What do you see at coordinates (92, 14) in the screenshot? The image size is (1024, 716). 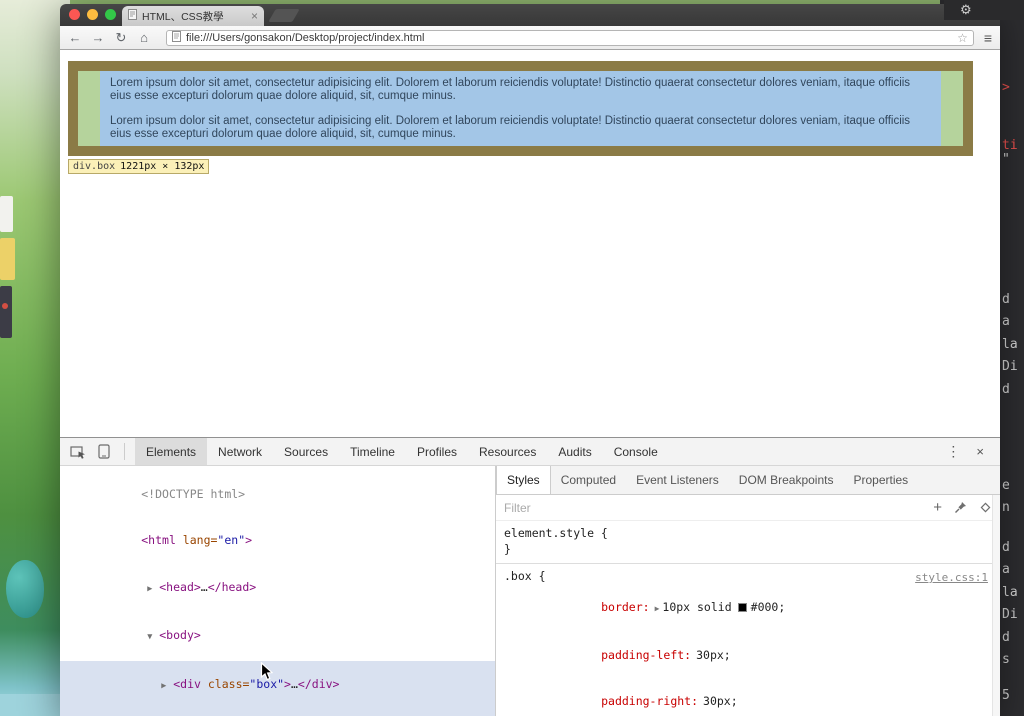 I see `window-minimize-button` at bounding box center [92, 14].